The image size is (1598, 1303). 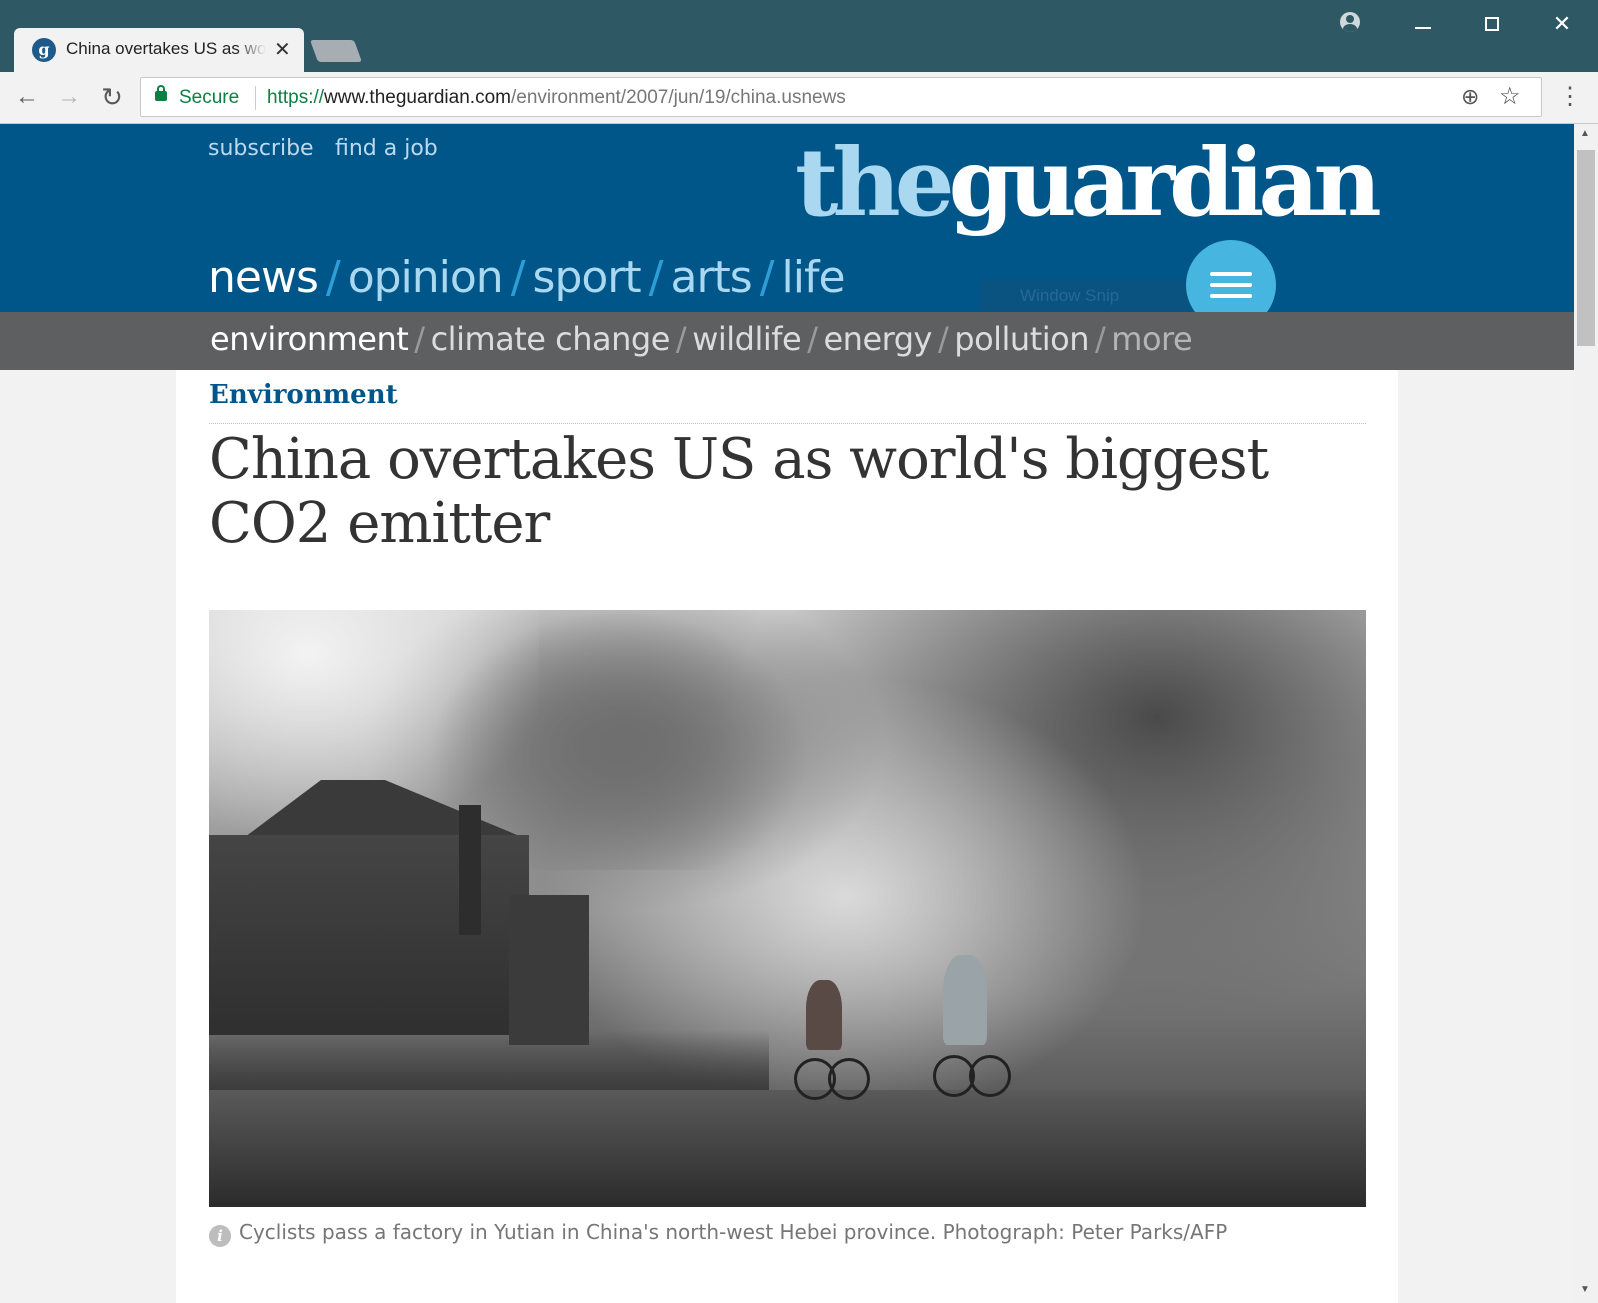 What do you see at coordinates (426, 277) in the screenshot?
I see `pillar-opinion: opinion` at bounding box center [426, 277].